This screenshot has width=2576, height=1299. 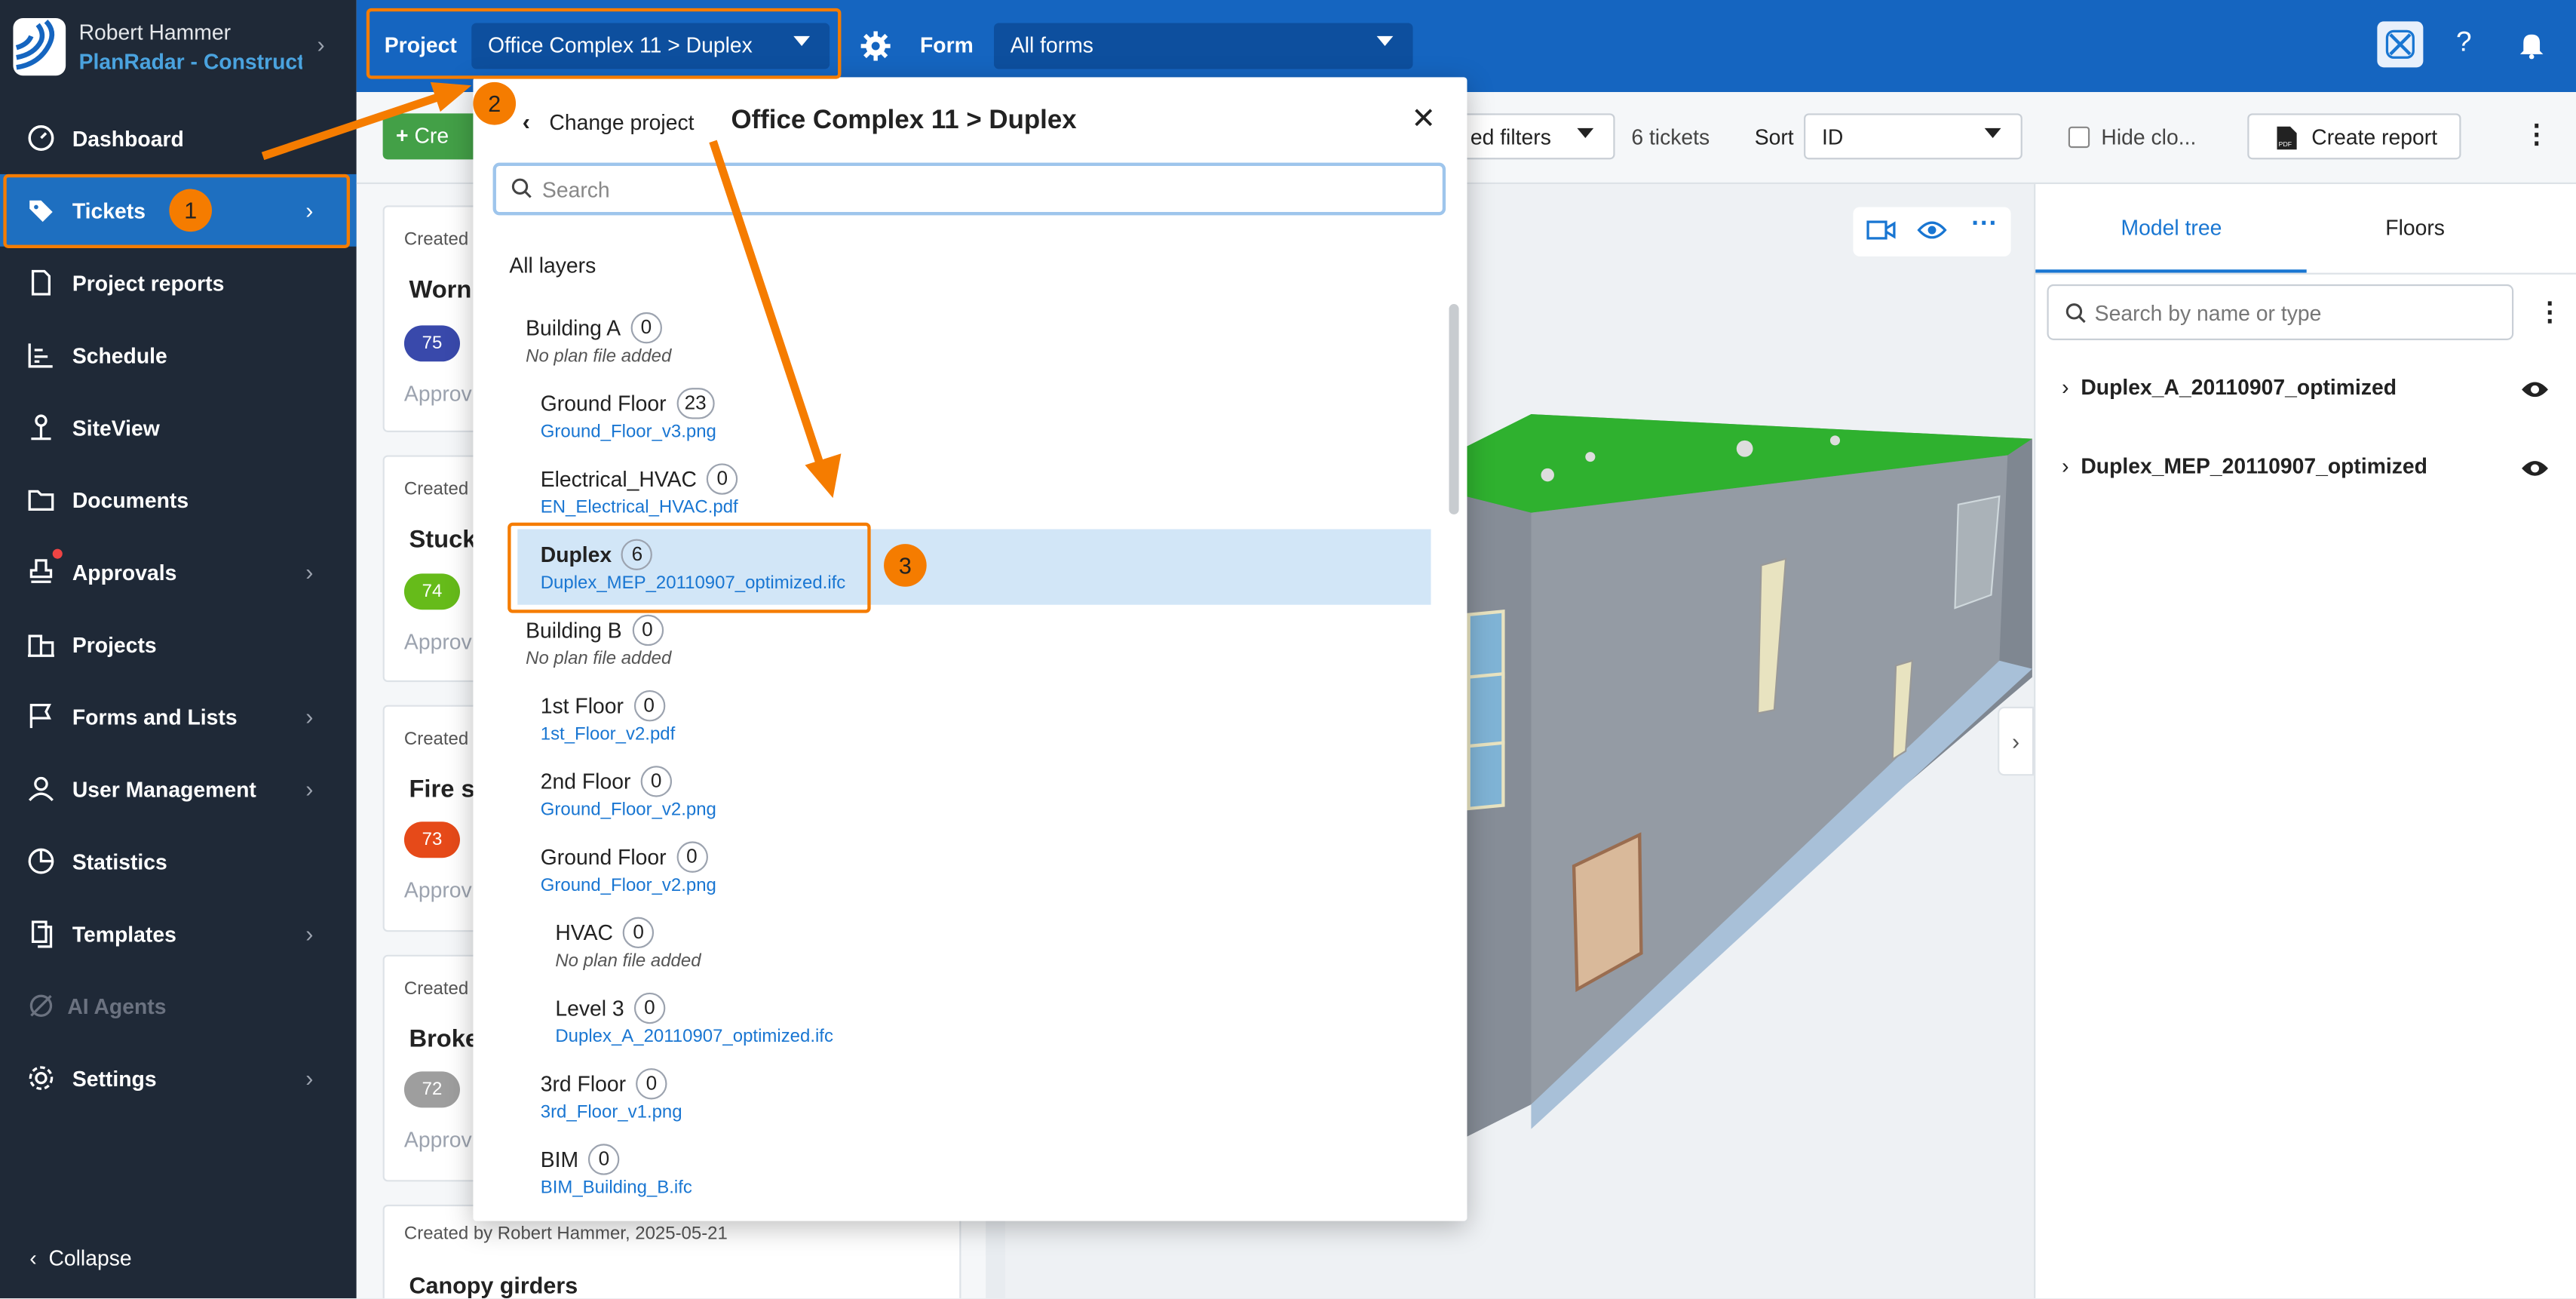 What do you see at coordinates (2171, 227) in the screenshot?
I see `tab-model-tree: Model tree` at bounding box center [2171, 227].